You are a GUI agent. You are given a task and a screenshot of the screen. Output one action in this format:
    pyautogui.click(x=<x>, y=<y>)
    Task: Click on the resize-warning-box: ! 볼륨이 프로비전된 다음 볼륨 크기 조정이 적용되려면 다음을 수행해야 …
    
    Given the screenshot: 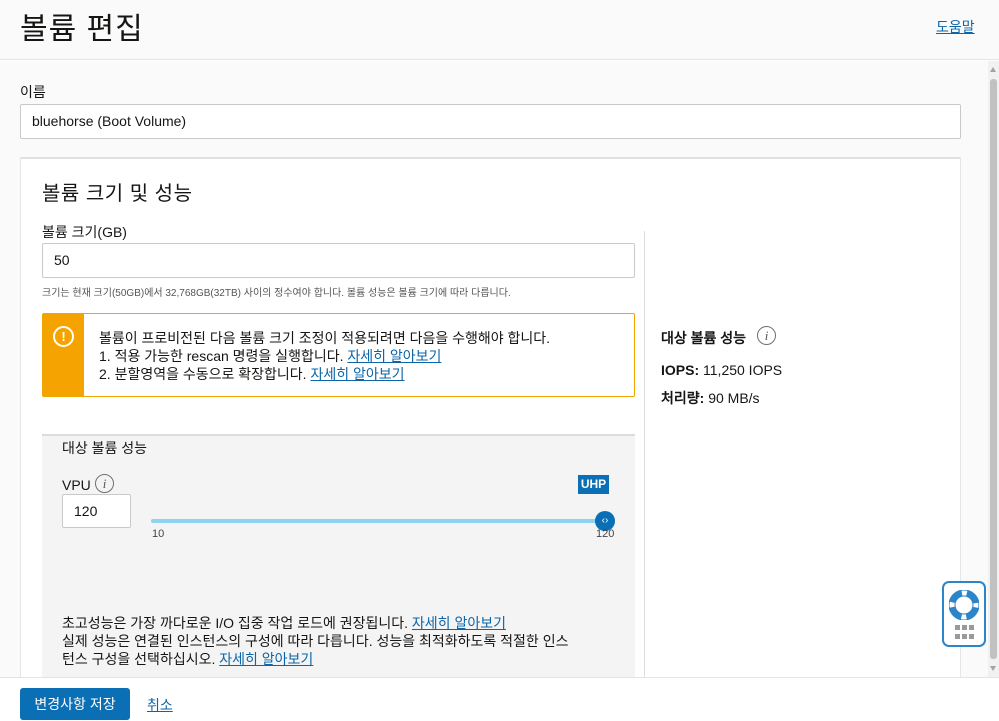 What is the action you would take?
    pyautogui.click(x=338, y=355)
    